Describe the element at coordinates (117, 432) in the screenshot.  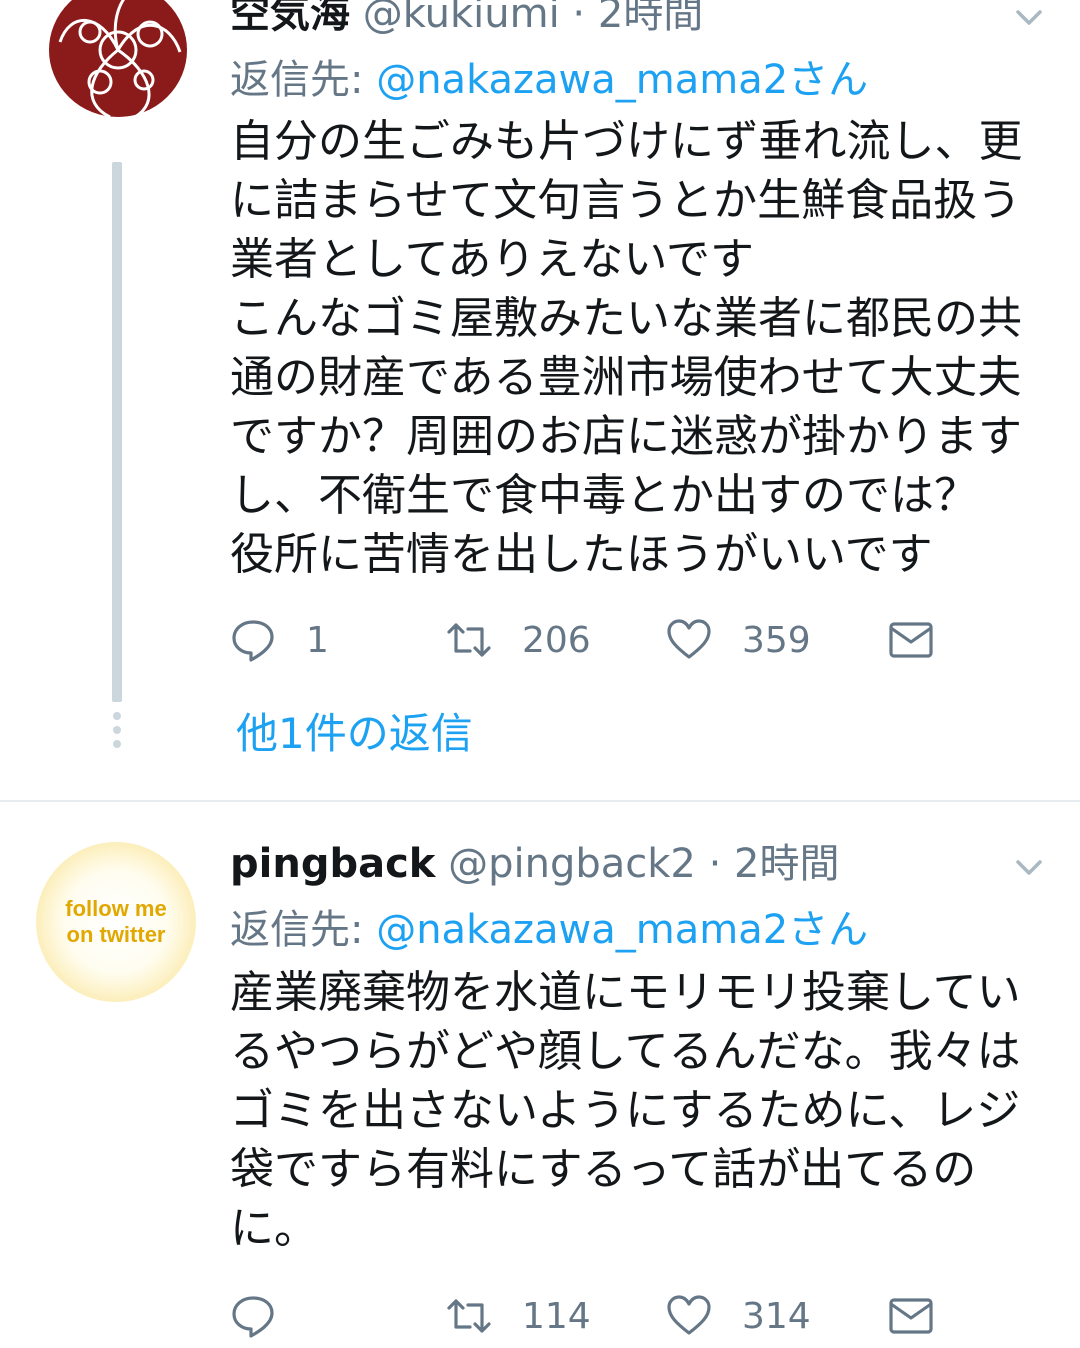
I see `thread-line` at that location.